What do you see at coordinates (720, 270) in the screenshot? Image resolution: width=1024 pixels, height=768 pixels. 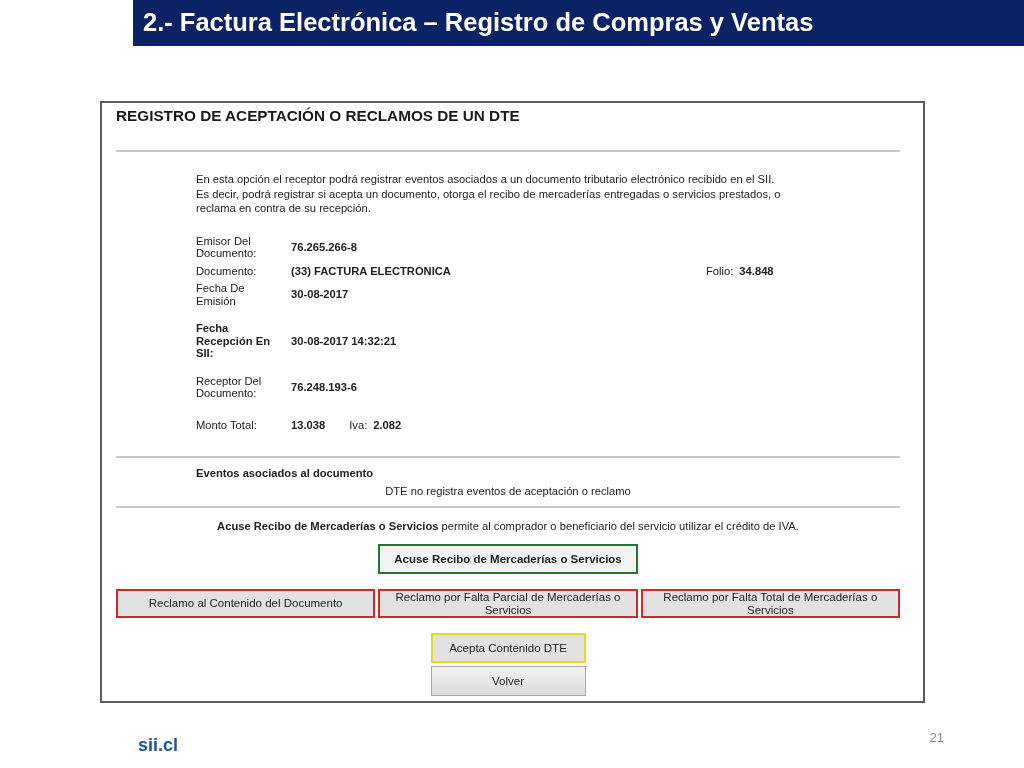 I see `field-label: Folio:` at bounding box center [720, 270].